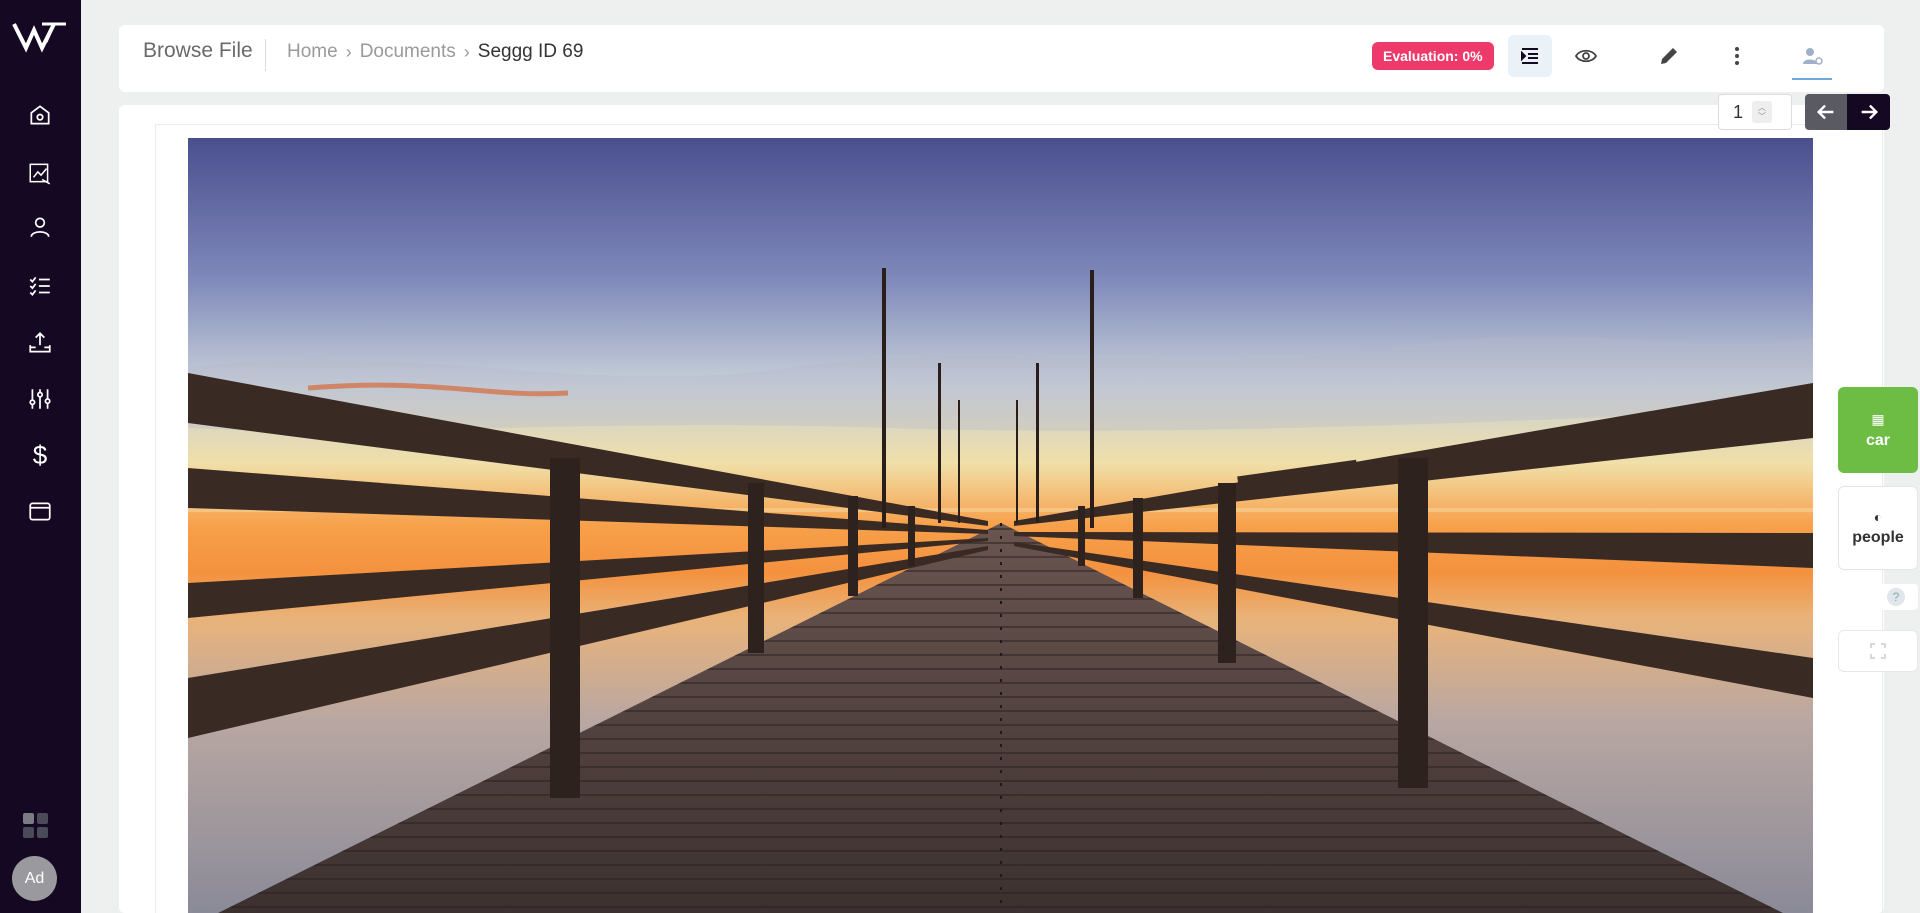 Image resolution: width=1920 pixels, height=913 pixels. I want to click on fullscreen-button, so click(1878, 651).